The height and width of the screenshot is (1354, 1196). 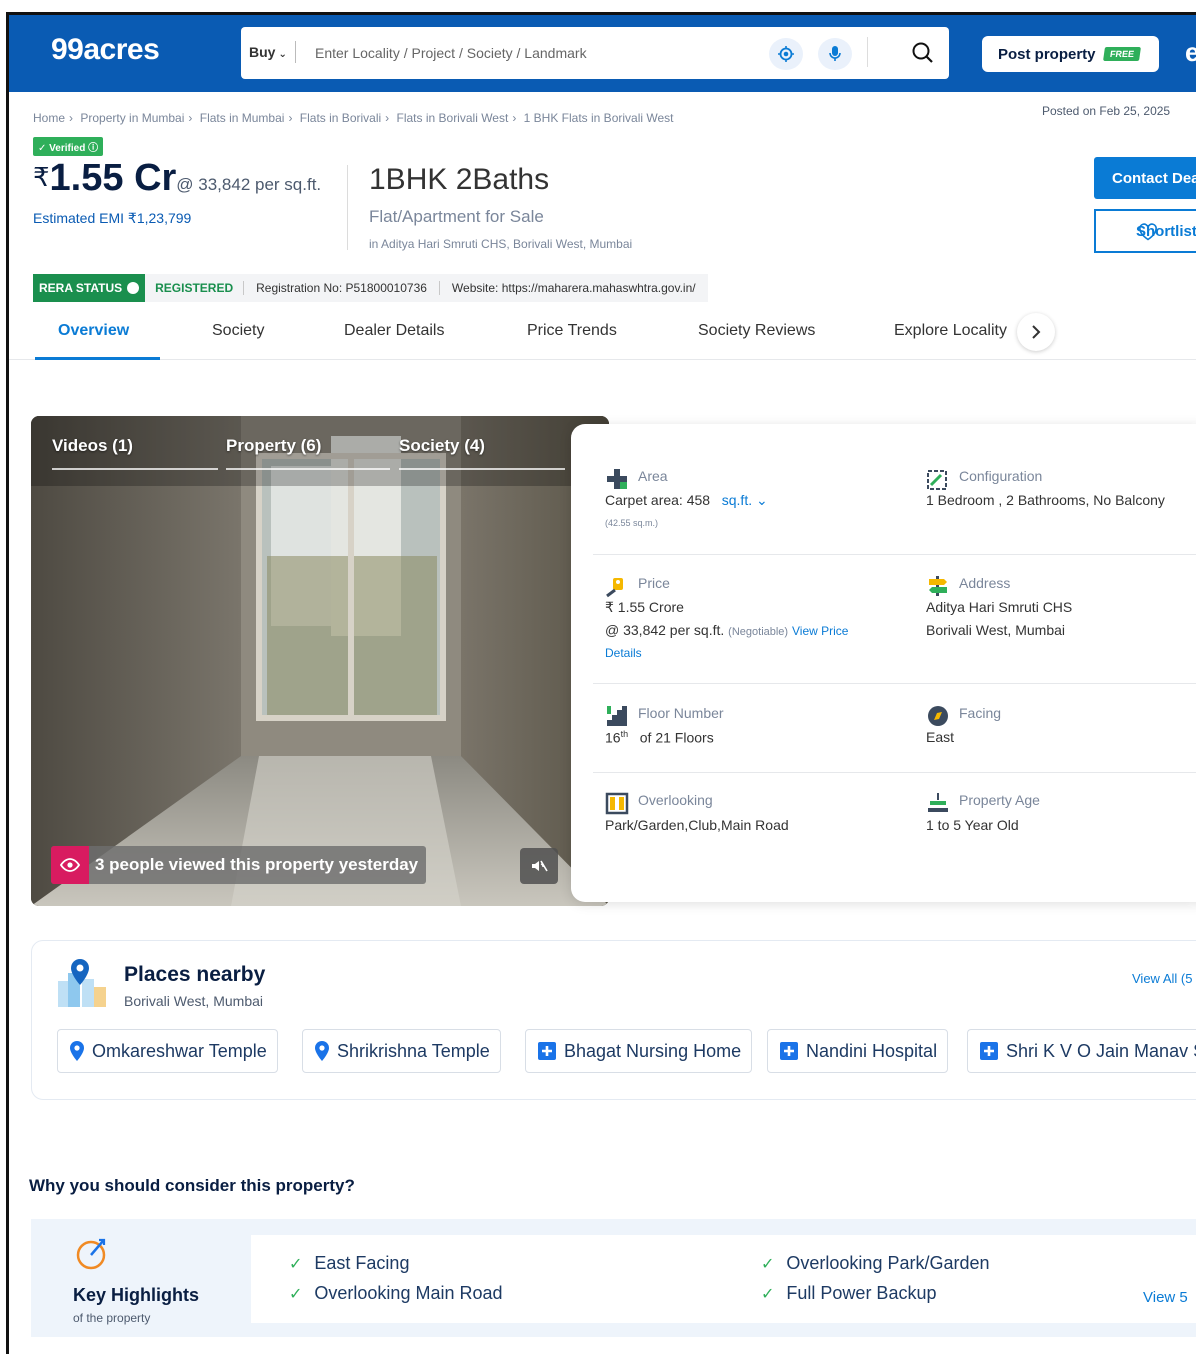 I want to click on post-property-button: Post property FREE, so click(x=1070, y=54).